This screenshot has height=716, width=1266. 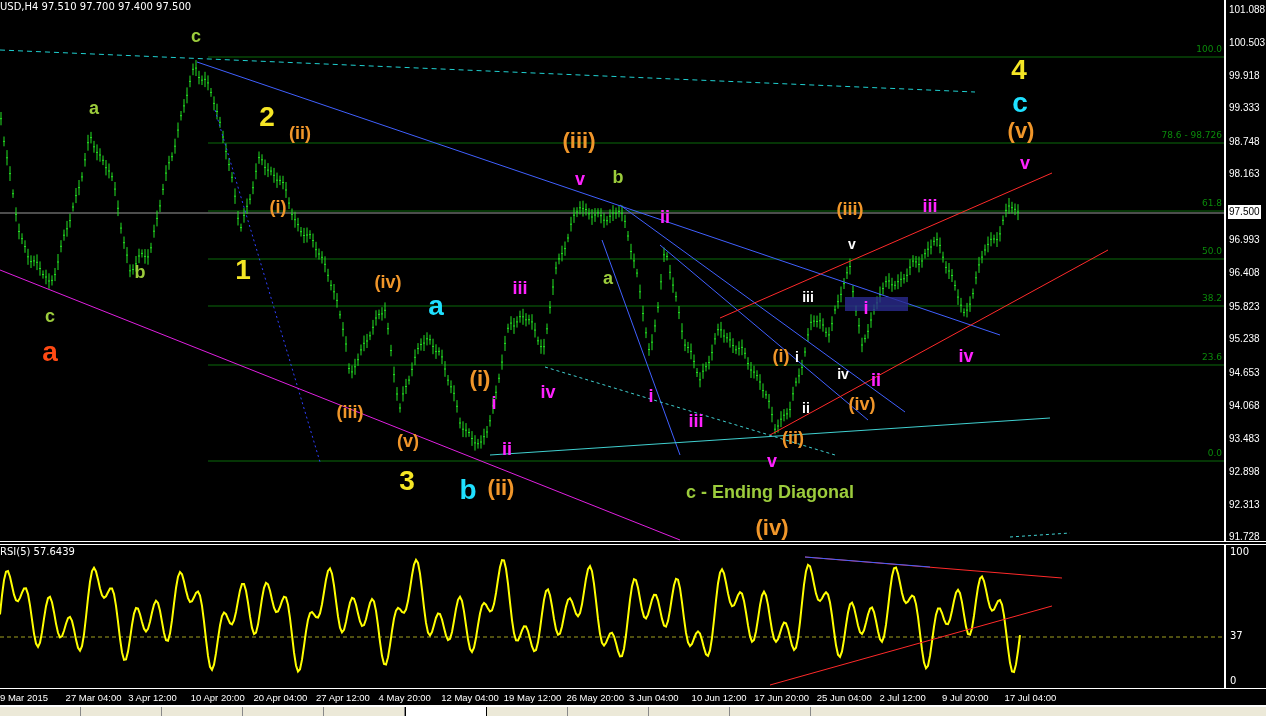 I want to click on time-tick-label: 3 Apr 12:00, so click(x=152, y=697).